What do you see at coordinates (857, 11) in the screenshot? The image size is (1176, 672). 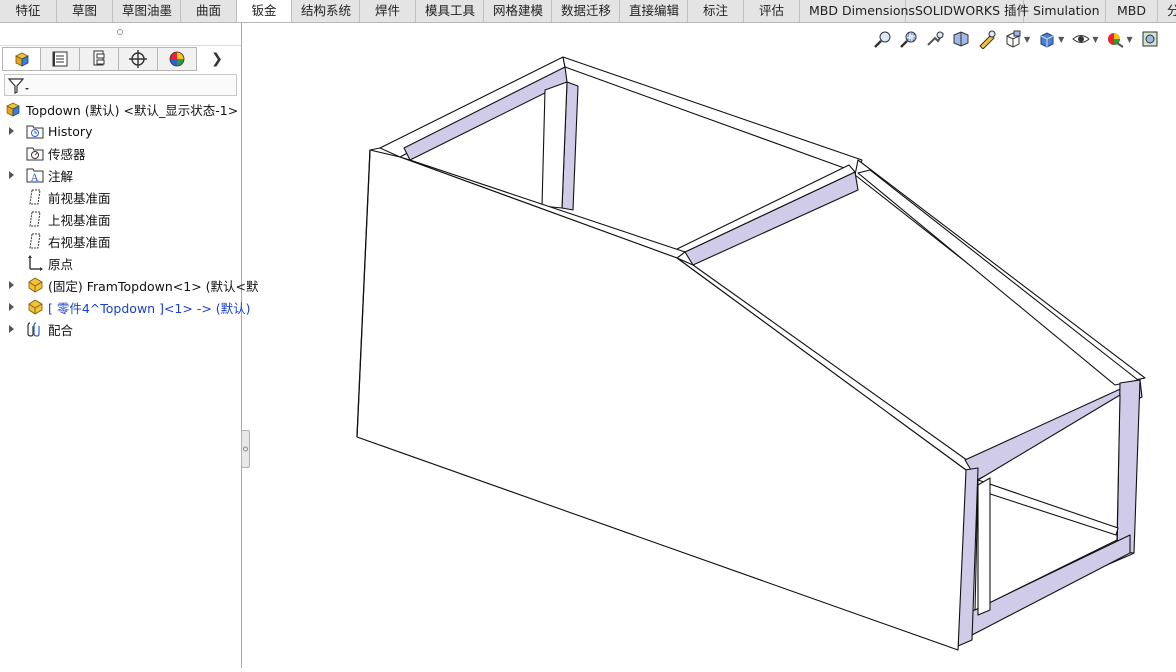 I see `command-tab-13: MBD Dimensions` at bounding box center [857, 11].